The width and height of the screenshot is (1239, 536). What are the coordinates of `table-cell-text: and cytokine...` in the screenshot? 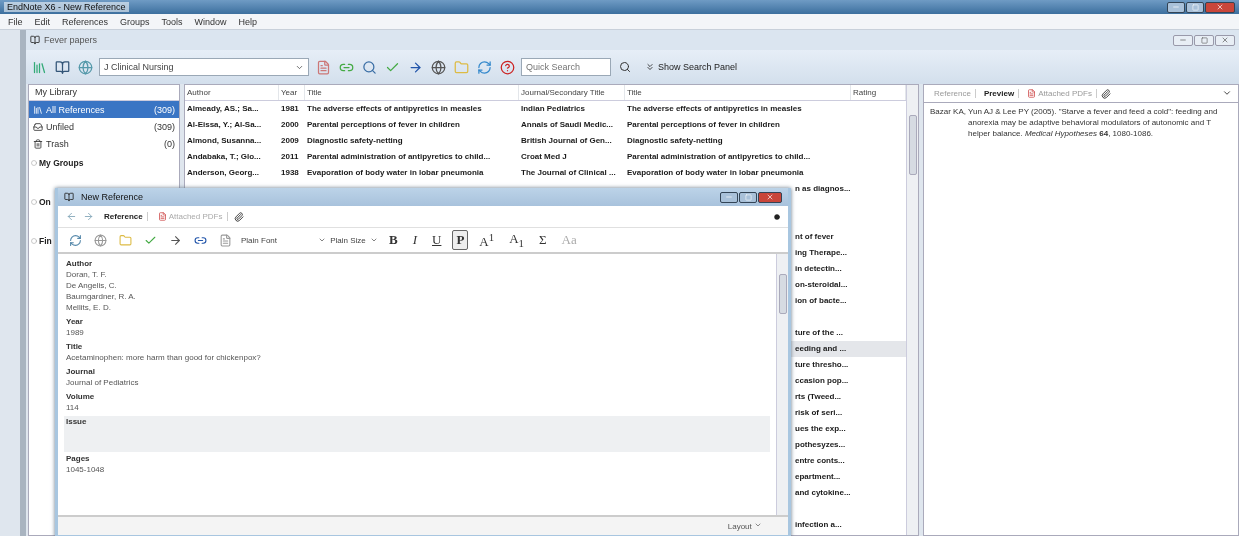 It's located at (823, 493).